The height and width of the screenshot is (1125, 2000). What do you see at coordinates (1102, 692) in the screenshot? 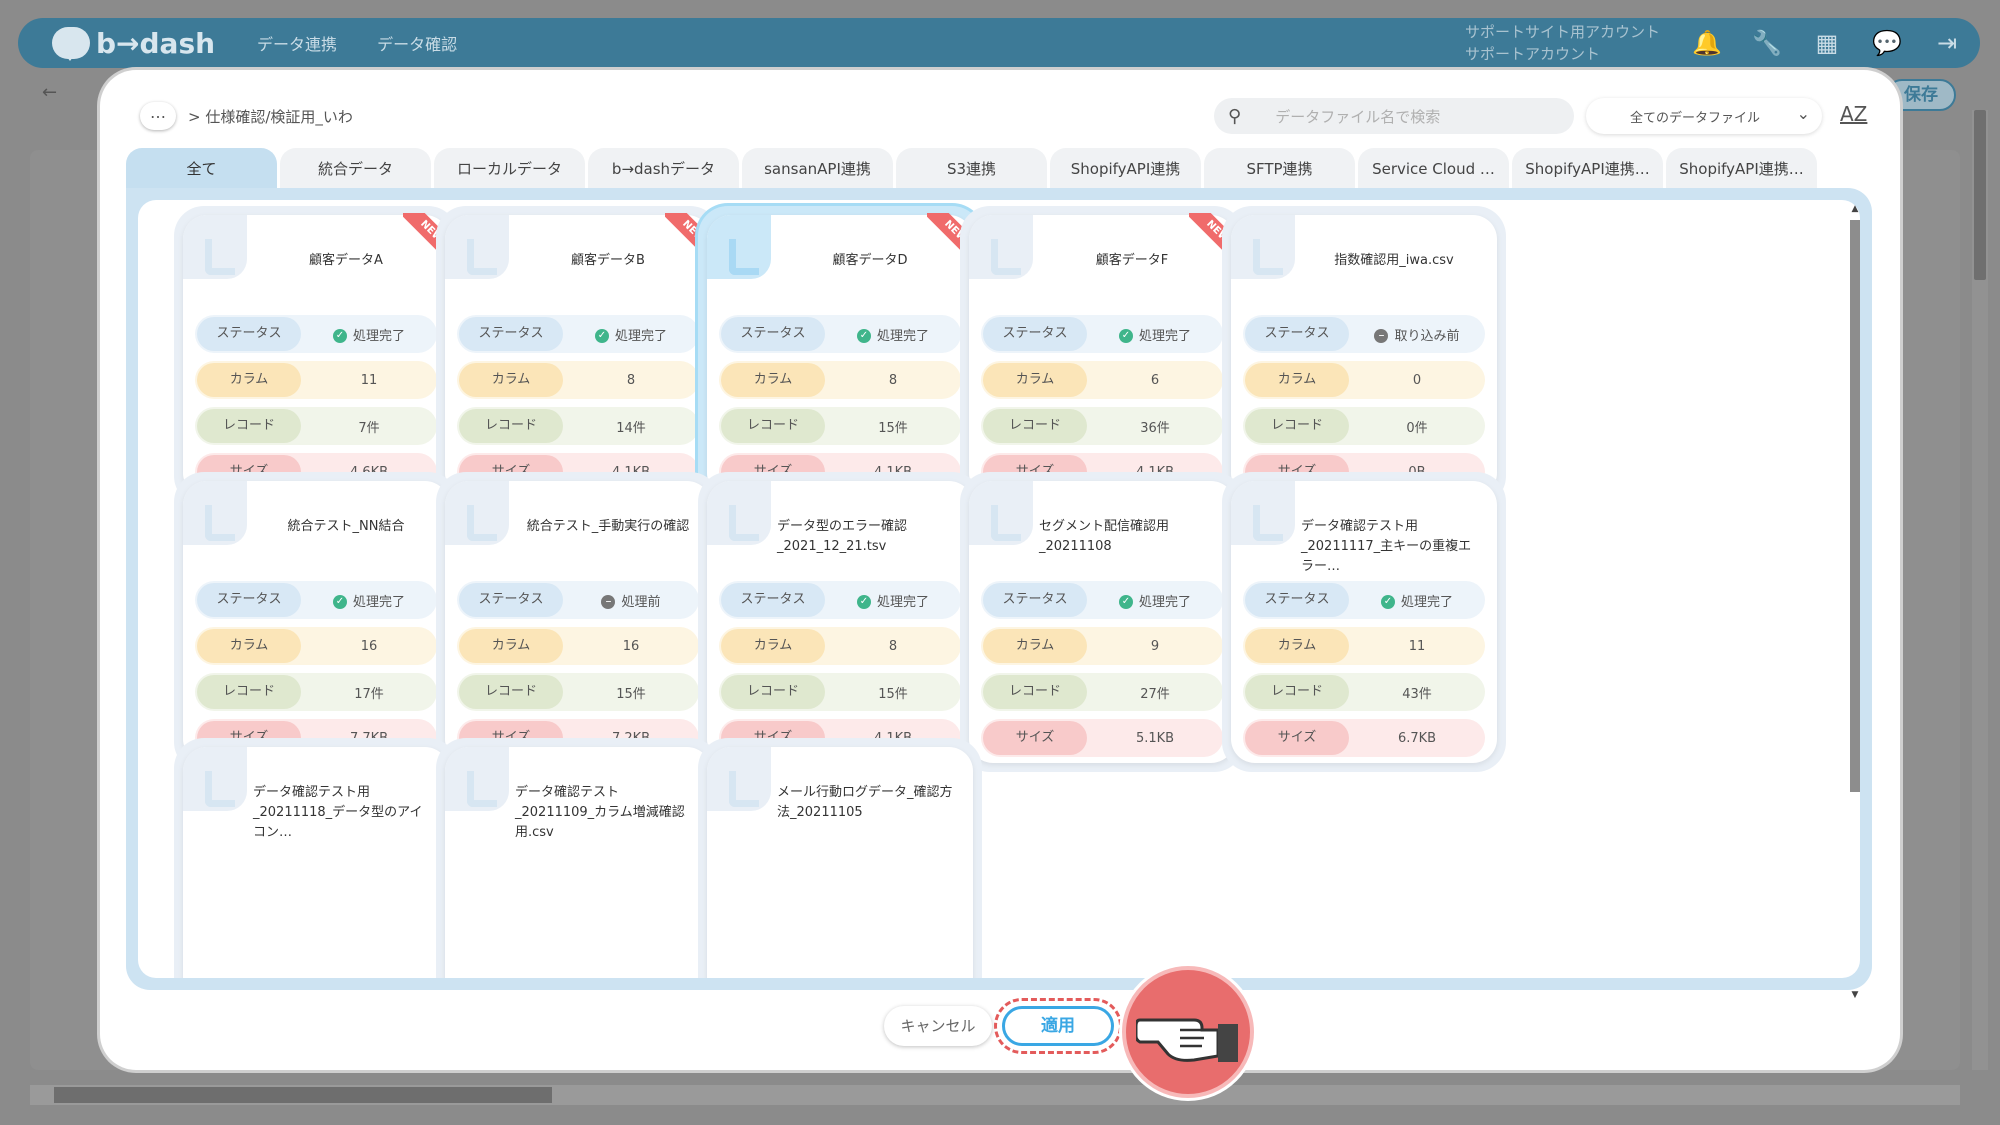
I see `record-row: レコード 27件` at bounding box center [1102, 692].